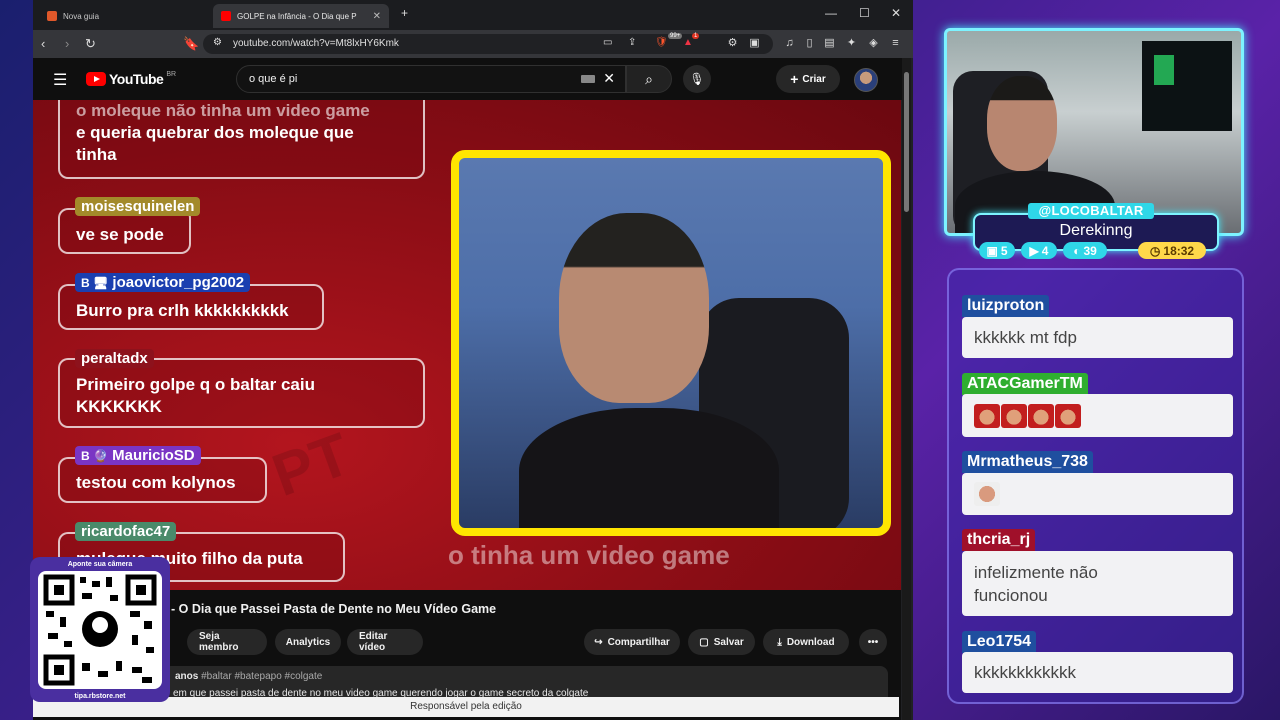 The height and width of the screenshot is (720, 1280). I want to click on forward-icon: ›, so click(67, 43).